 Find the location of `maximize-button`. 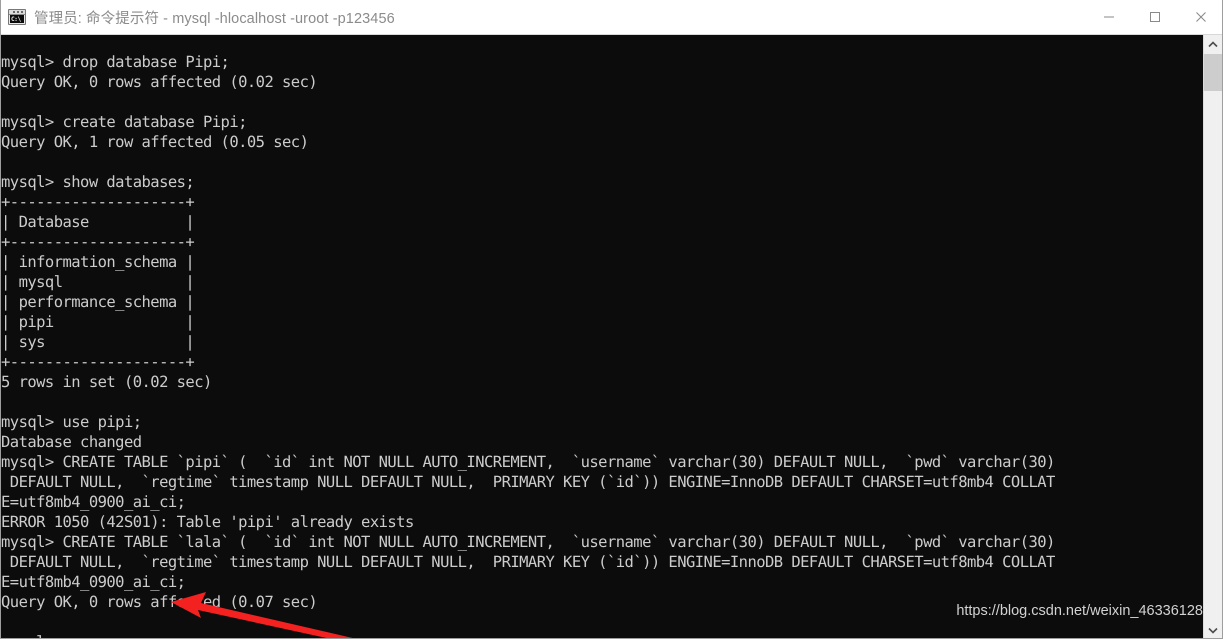

maximize-button is located at coordinates (1155, 17).